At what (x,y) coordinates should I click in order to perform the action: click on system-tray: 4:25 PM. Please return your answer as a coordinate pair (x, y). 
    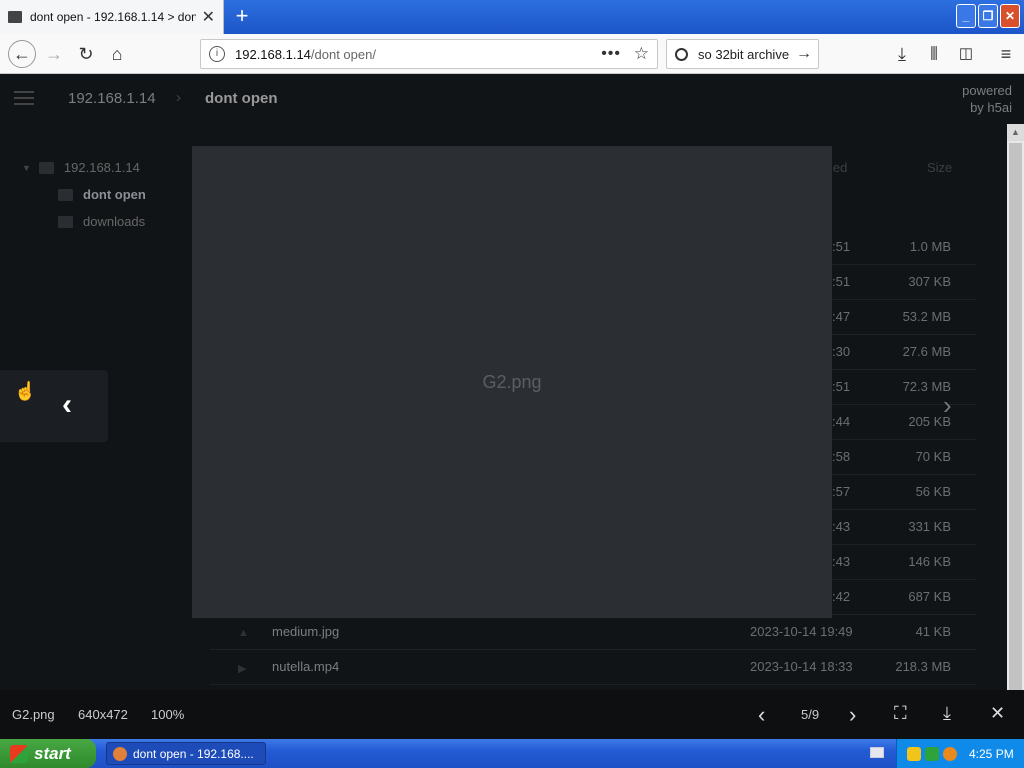
    Looking at the image, I should click on (960, 753).